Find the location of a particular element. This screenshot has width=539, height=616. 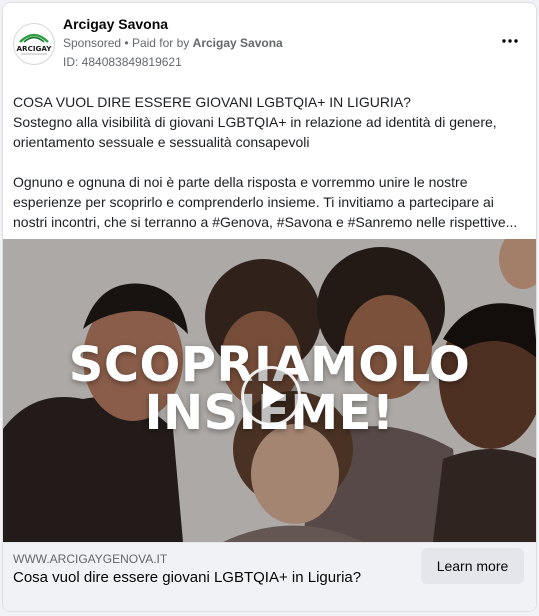

play-button is located at coordinates (271, 396).